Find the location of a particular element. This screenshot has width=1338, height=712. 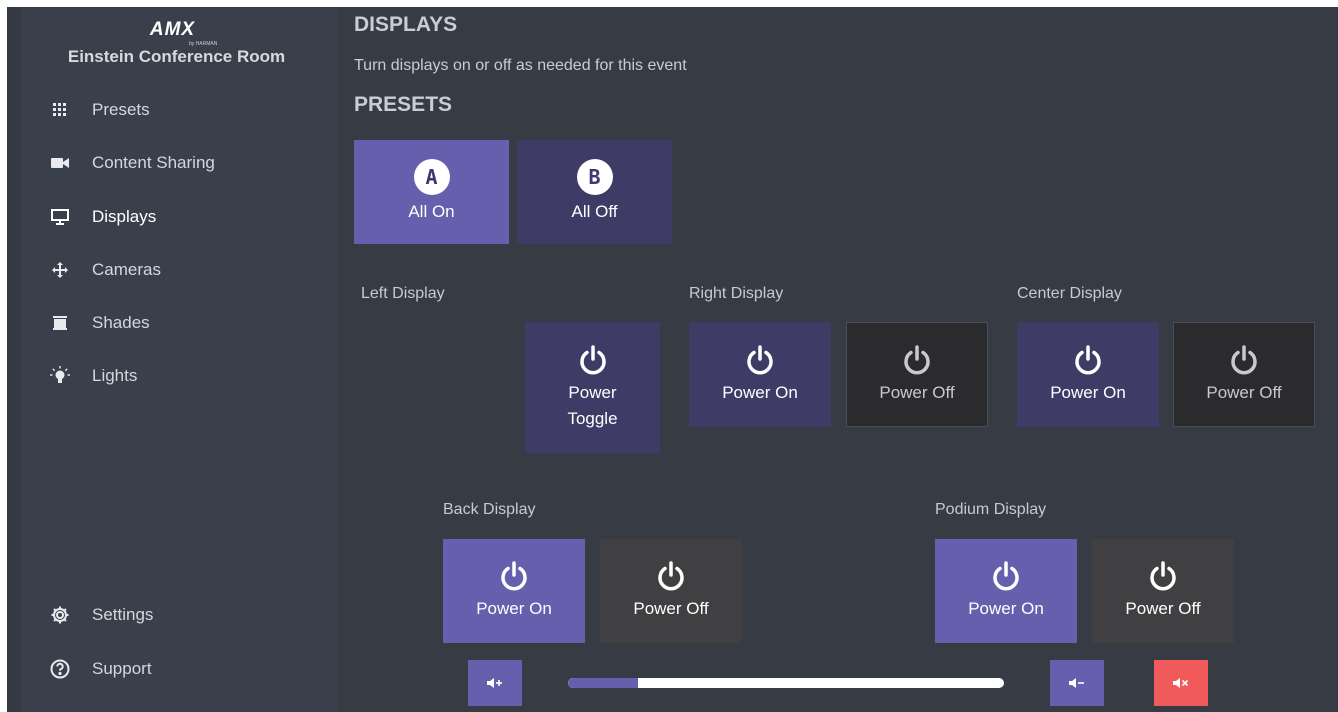

sidebar-item-shades: Shades is located at coordinates (100, 323).